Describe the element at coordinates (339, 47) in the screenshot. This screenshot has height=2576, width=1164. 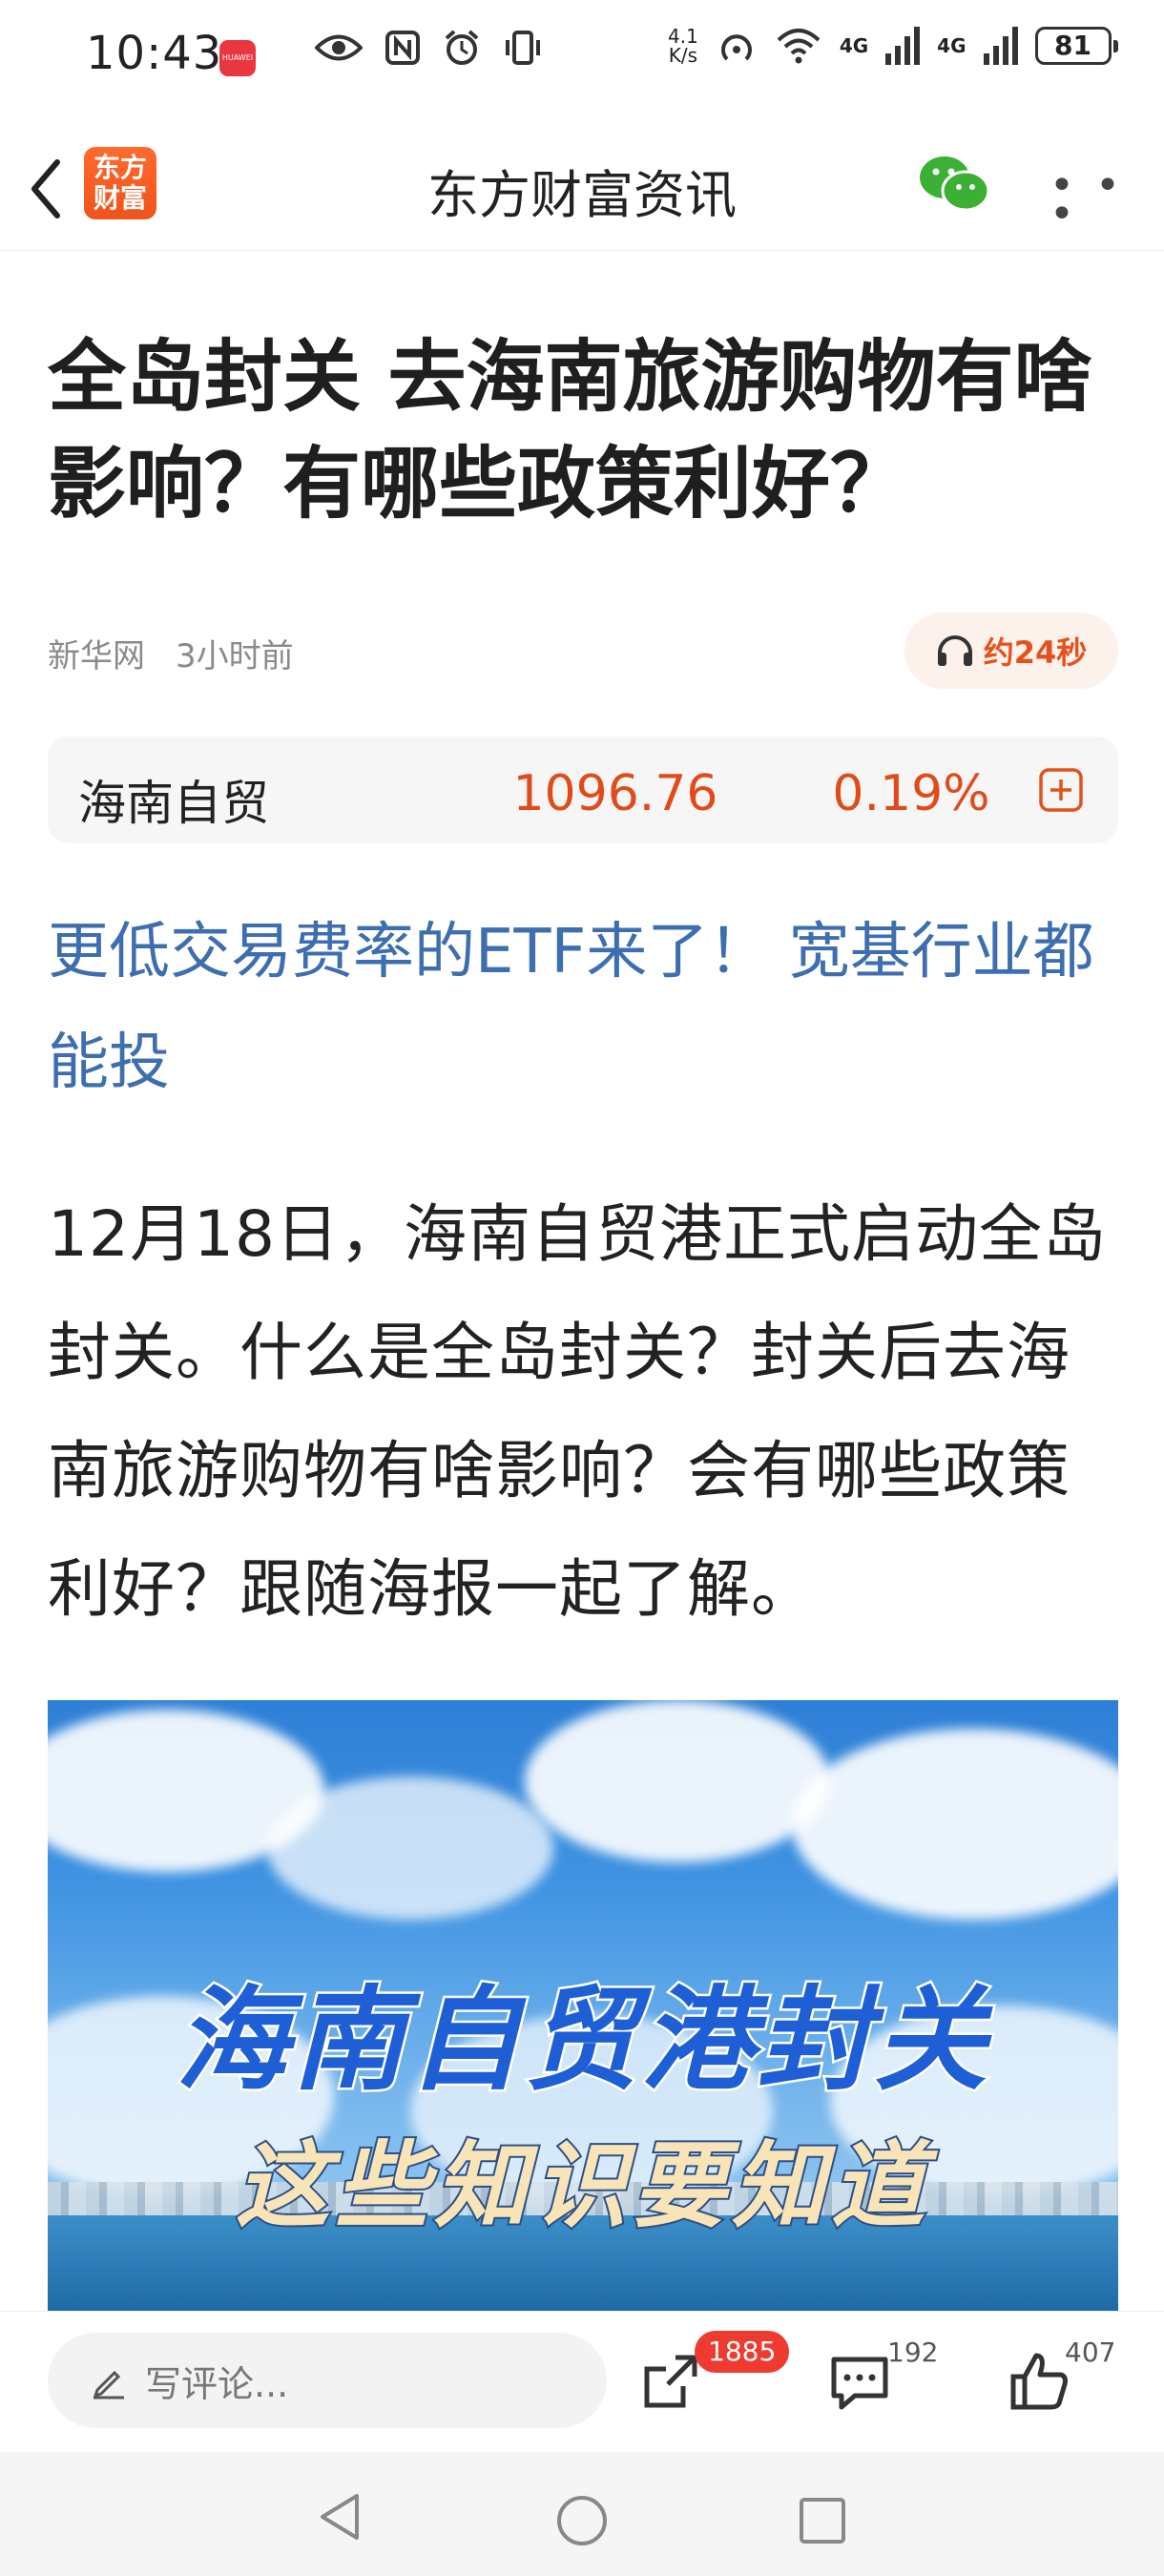
I see `eye-icon` at that location.